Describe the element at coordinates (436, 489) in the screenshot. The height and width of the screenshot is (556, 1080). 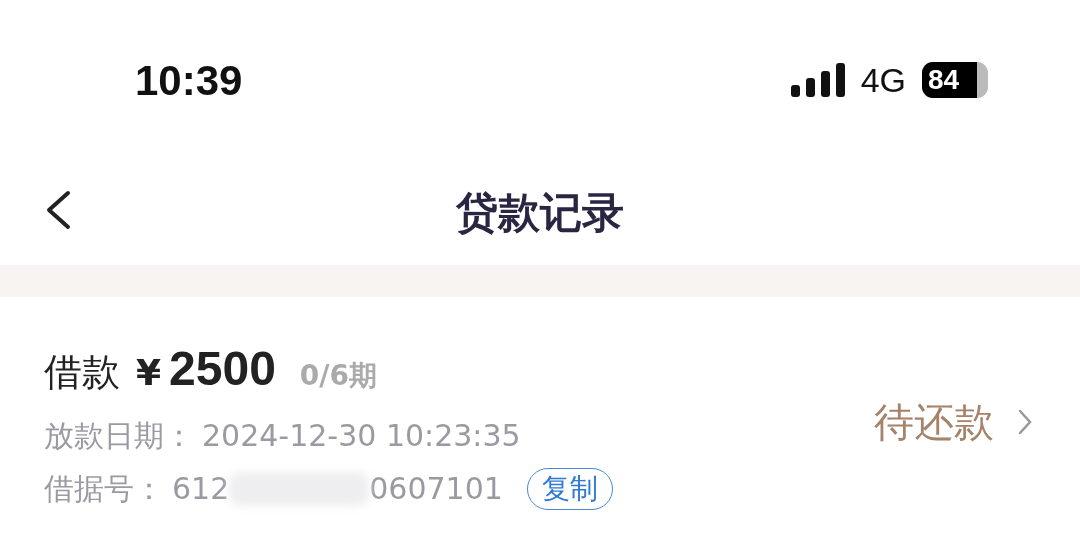
I see `loan-number-end: 0607101` at that location.